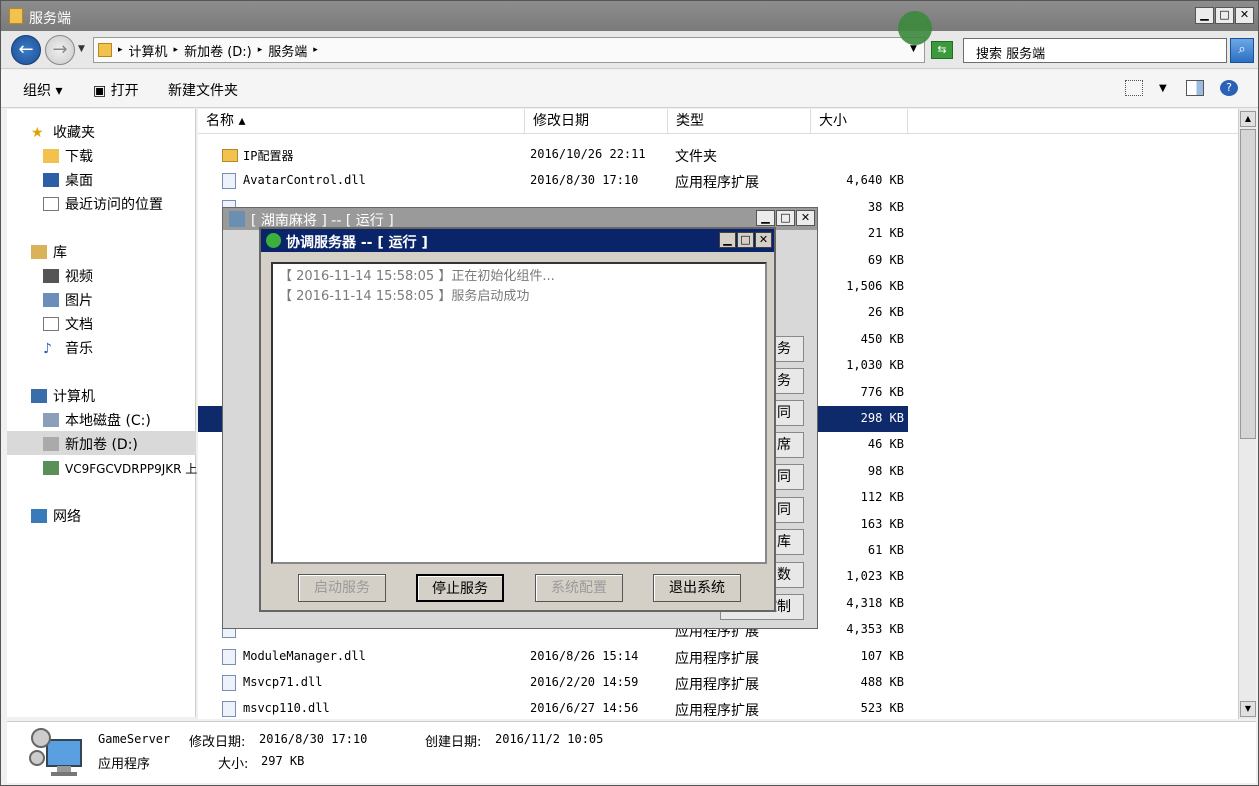  What do you see at coordinates (68, 180) in the screenshot?
I see `nav-desktop: 桌面` at bounding box center [68, 180].